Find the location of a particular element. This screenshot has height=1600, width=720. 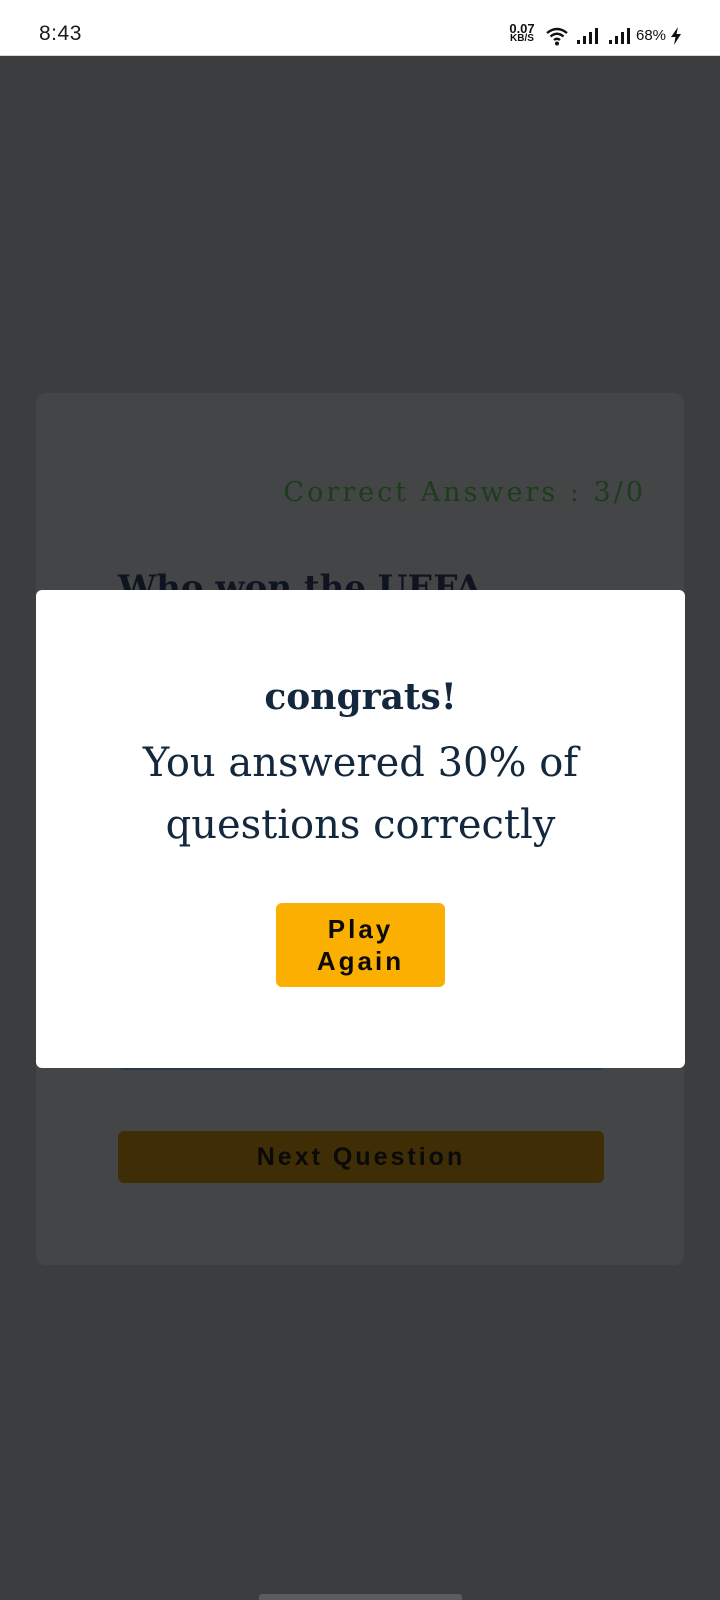

modal-title: congrats! is located at coordinates (360, 697).